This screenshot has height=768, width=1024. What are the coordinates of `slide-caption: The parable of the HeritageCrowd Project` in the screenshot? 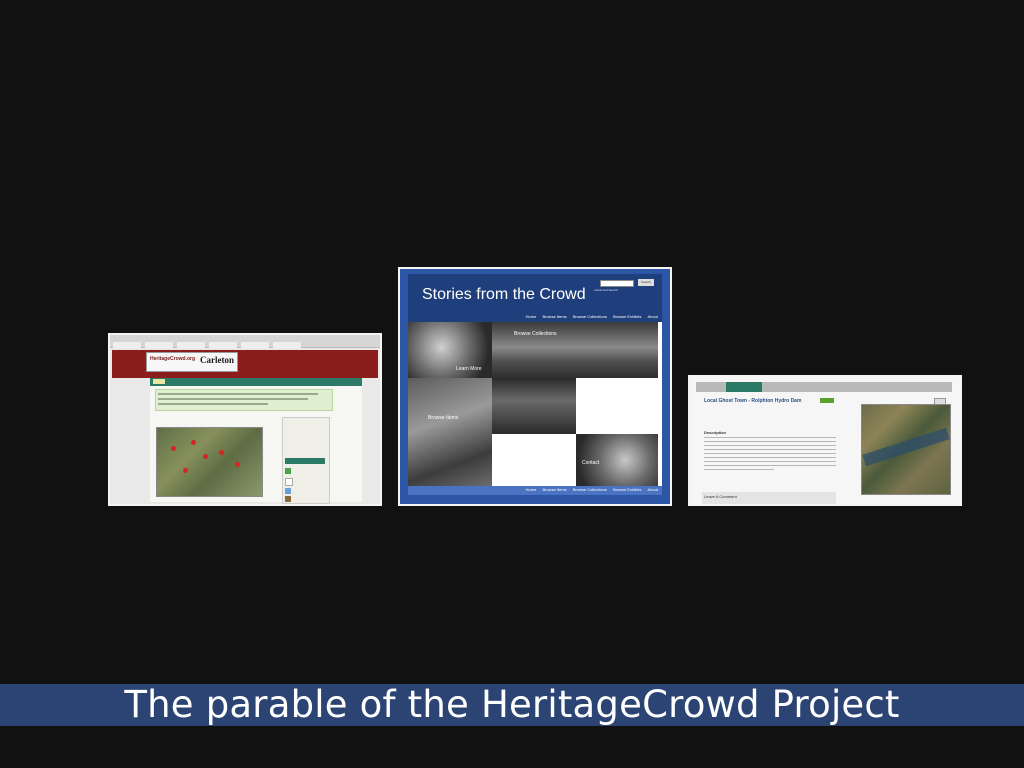 It's located at (512, 704).